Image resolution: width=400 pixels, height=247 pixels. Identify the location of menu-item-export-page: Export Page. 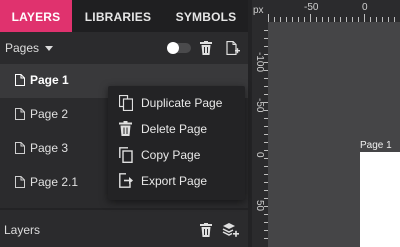
(176, 181).